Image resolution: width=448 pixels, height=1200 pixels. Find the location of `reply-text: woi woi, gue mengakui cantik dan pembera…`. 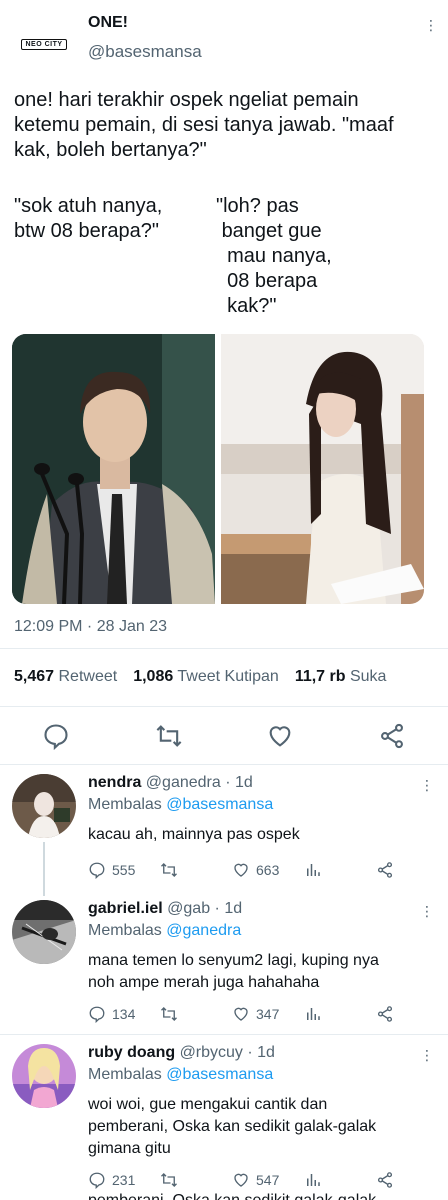

reply-text: woi woi, gue mengakui cantik dan pembera… is located at coordinates (232, 1126).